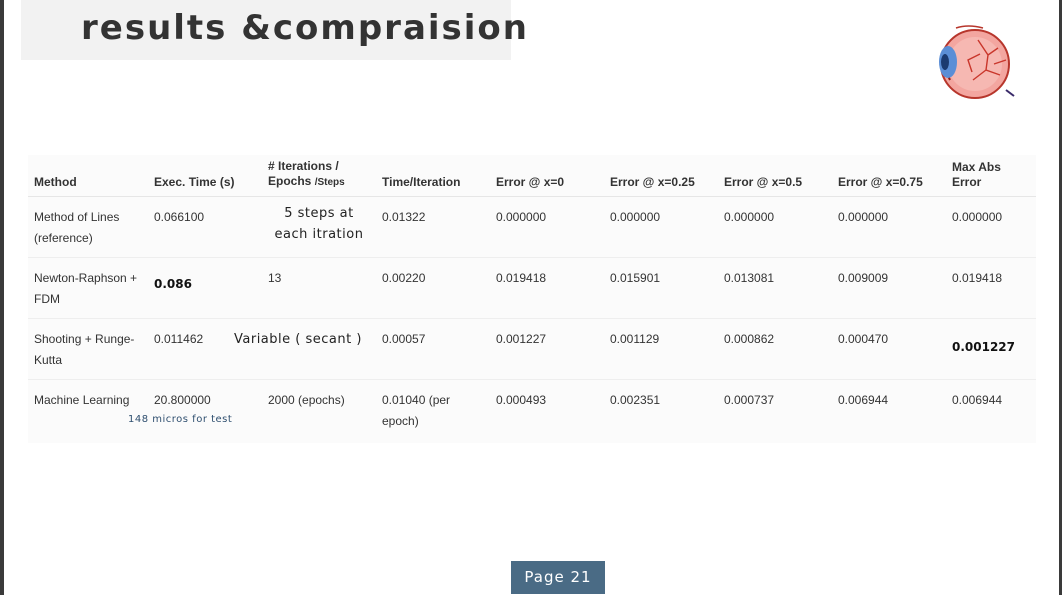 The height and width of the screenshot is (595, 1062). What do you see at coordinates (661, 288) in the screenshot?
I see `cell-error-x025: 0.015901` at bounding box center [661, 288].